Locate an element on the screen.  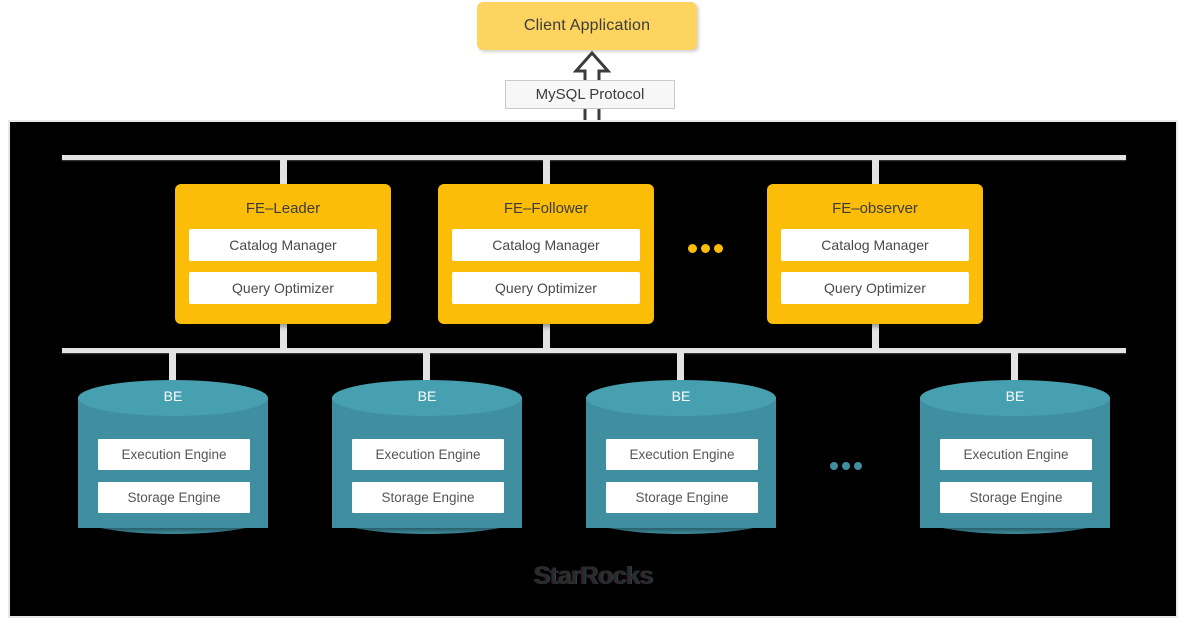
fe-leader-title: FE–Leader is located at coordinates (283, 208).